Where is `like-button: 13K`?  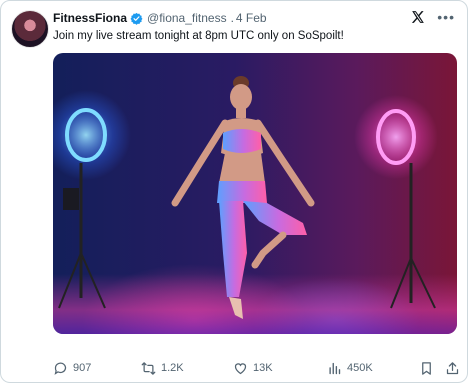
like-button: 13K is located at coordinates (253, 368).